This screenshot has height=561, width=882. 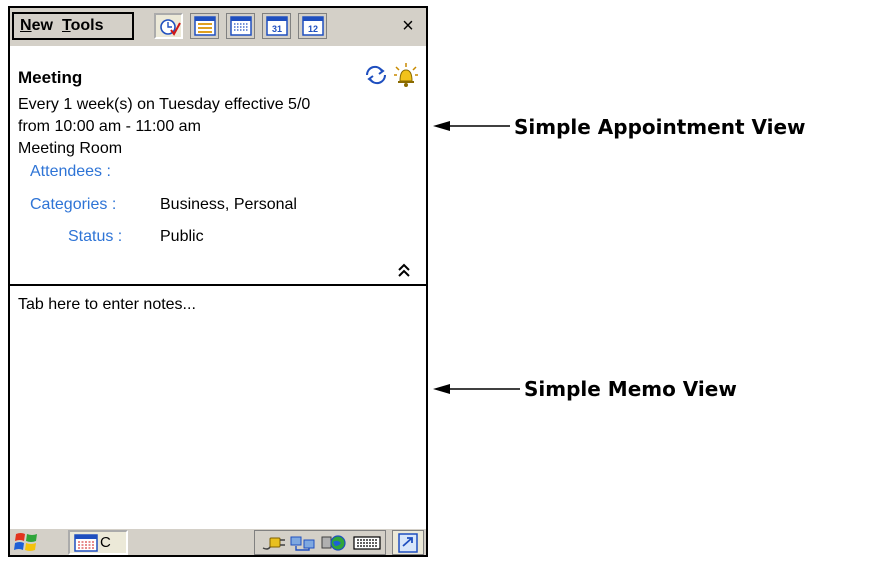 What do you see at coordinates (105, 542) in the screenshot?
I see `task-button-label: C` at bounding box center [105, 542].